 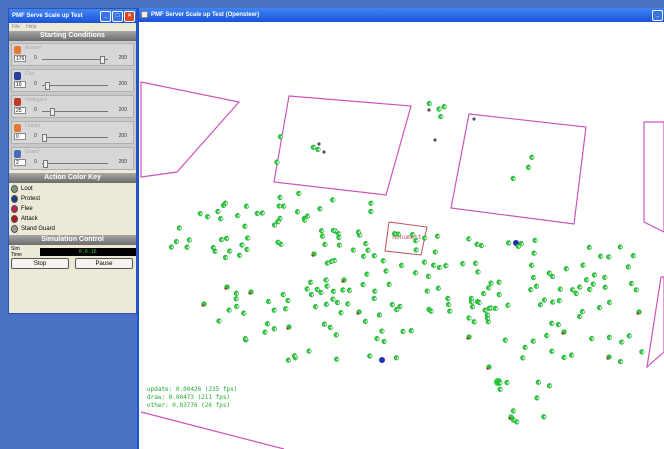 I want to click on cop-agents, so click(x=449, y=301).